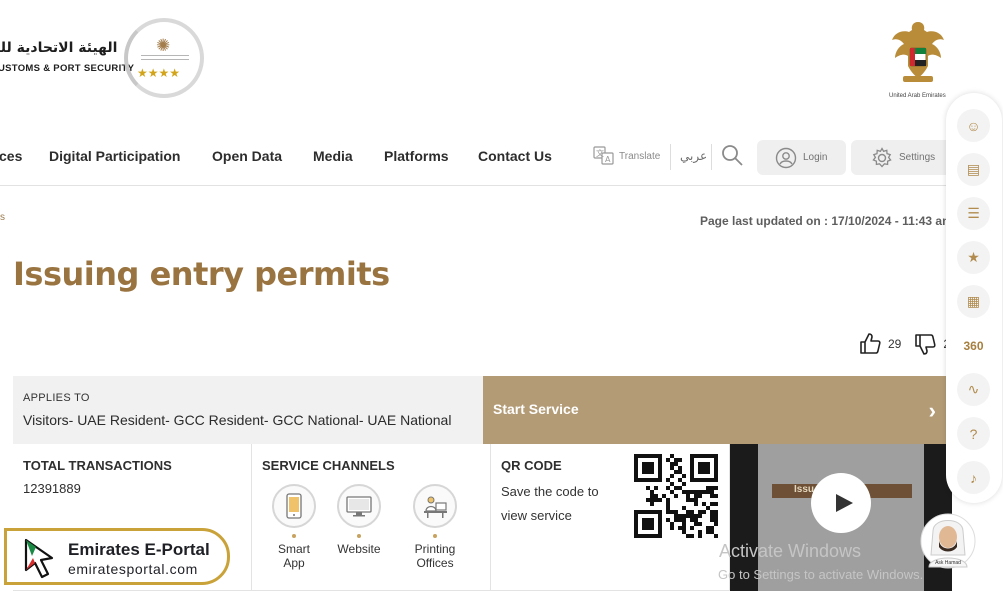  Describe the element at coordinates (114, 156) in the screenshot. I see `nav-item-digital-participation: Digital Participation` at that location.